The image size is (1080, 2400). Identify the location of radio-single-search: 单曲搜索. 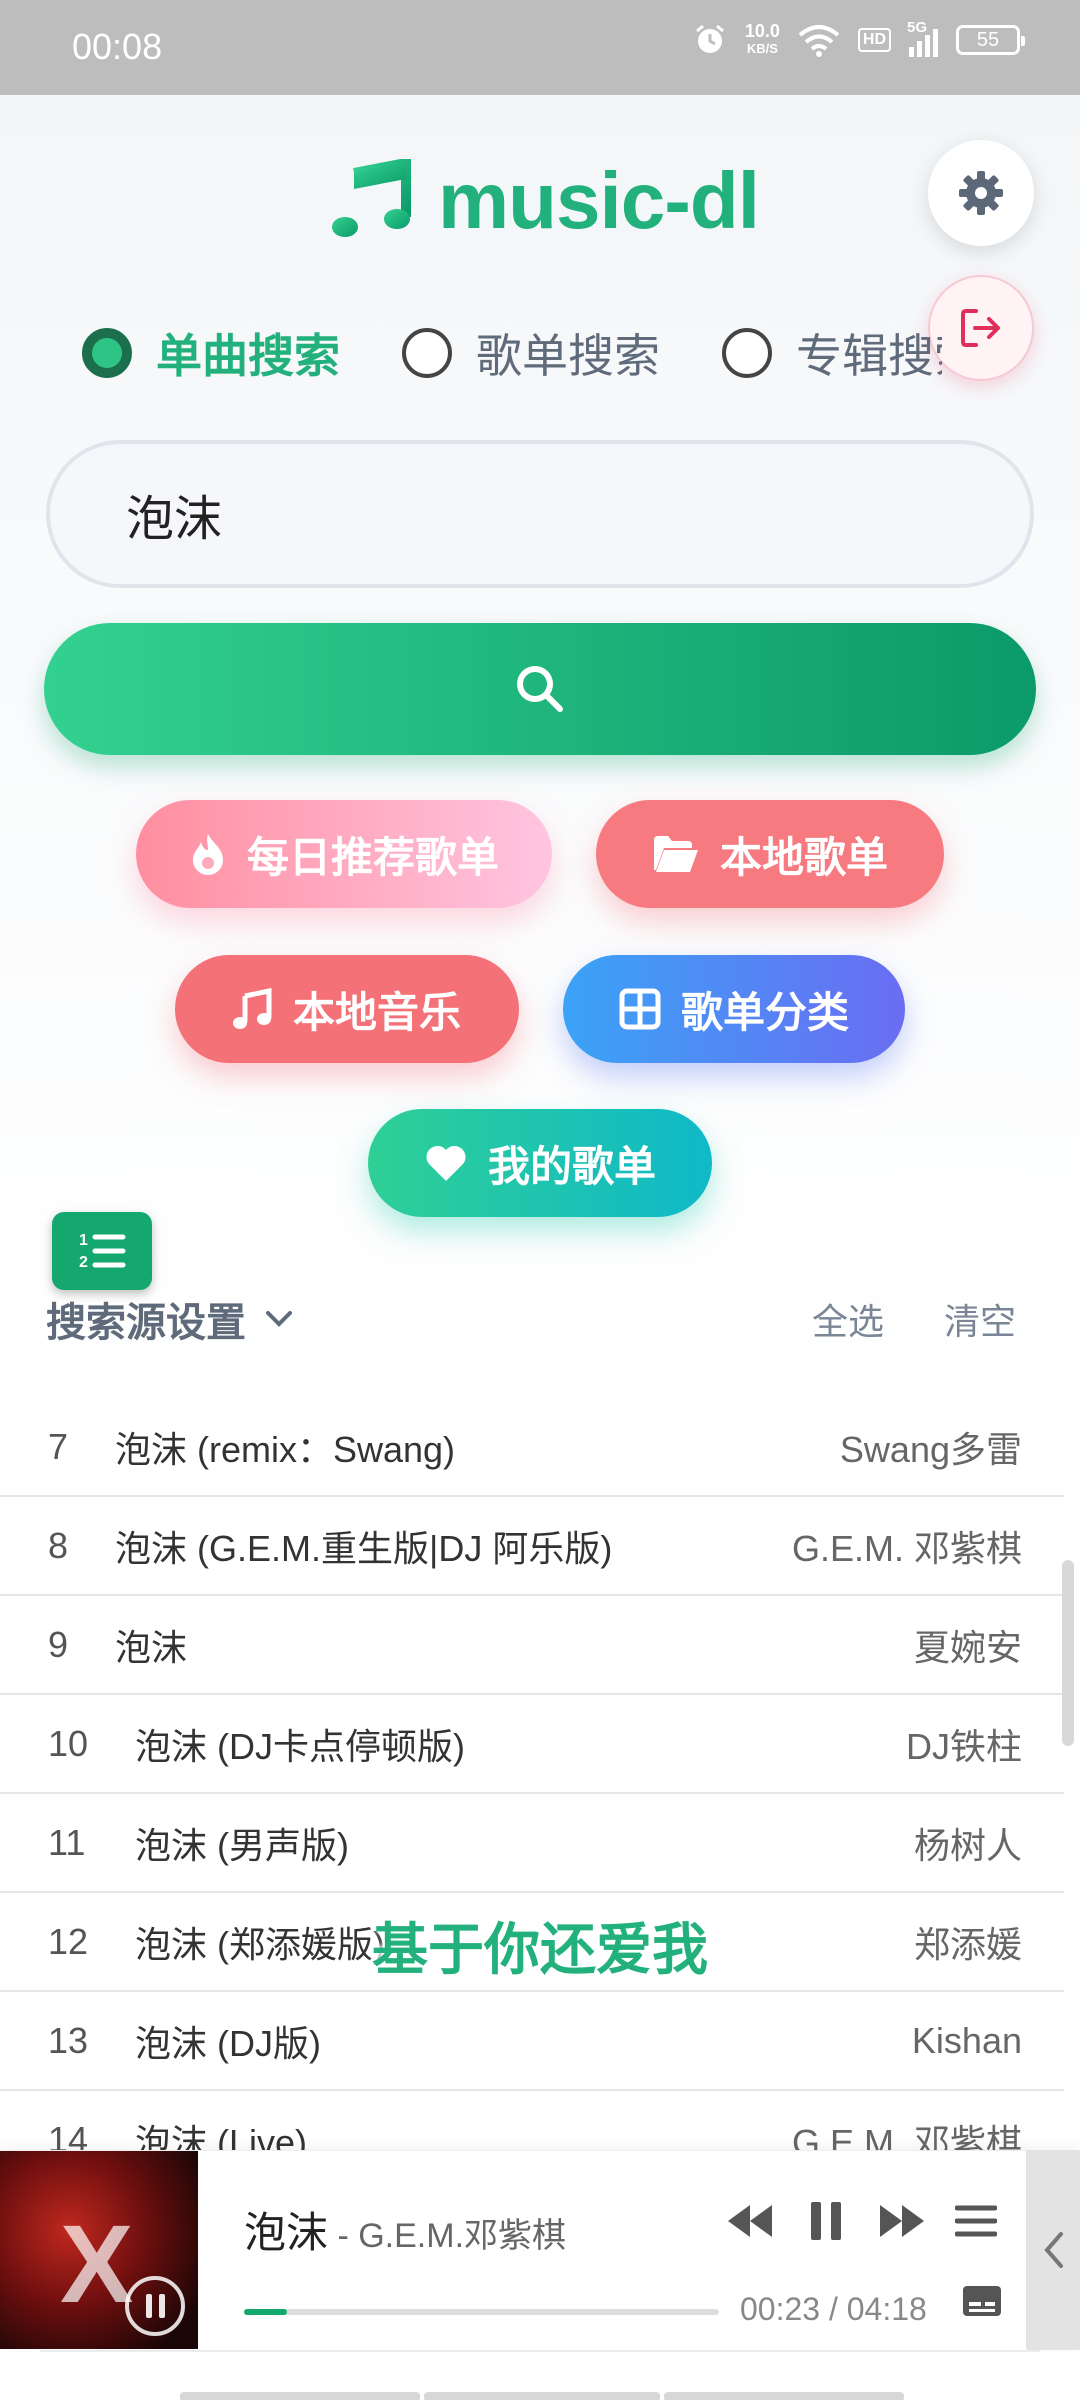
(211, 353).